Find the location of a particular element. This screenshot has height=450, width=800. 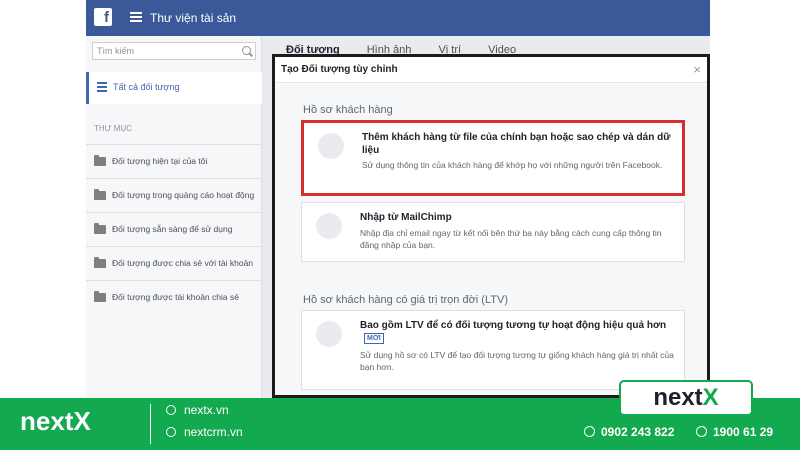

option-title: Nhập từ MailChimp is located at coordinates (406, 217).